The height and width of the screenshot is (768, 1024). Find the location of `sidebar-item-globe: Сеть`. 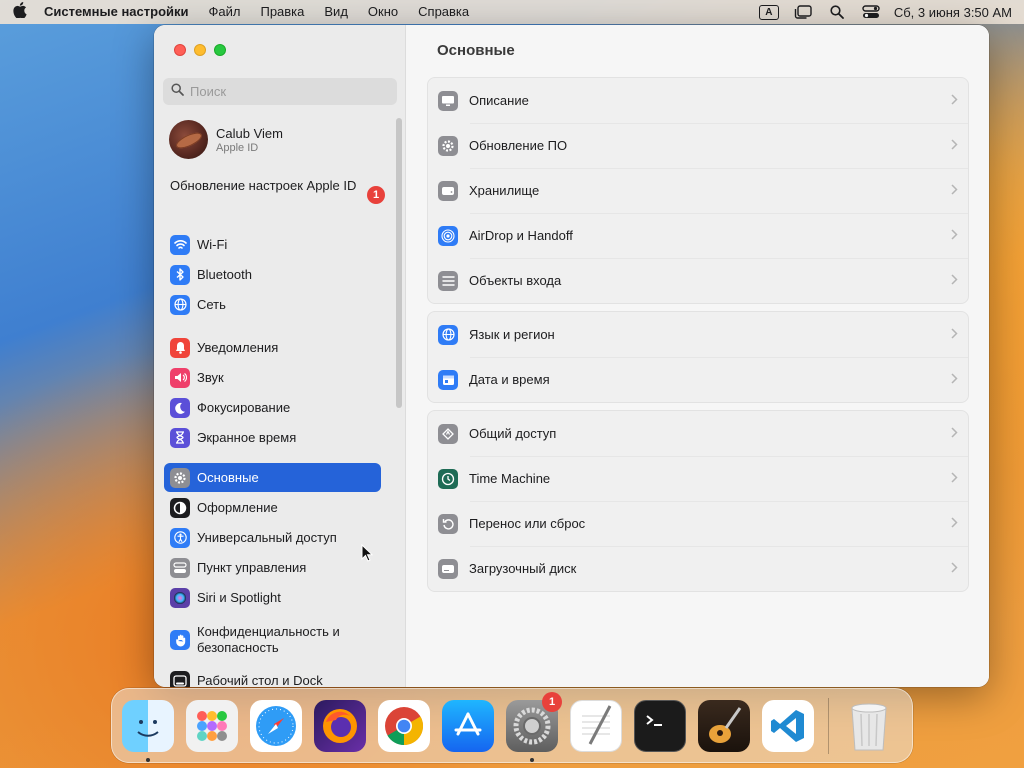

sidebar-item-globe: Сеть is located at coordinates (272, 304).